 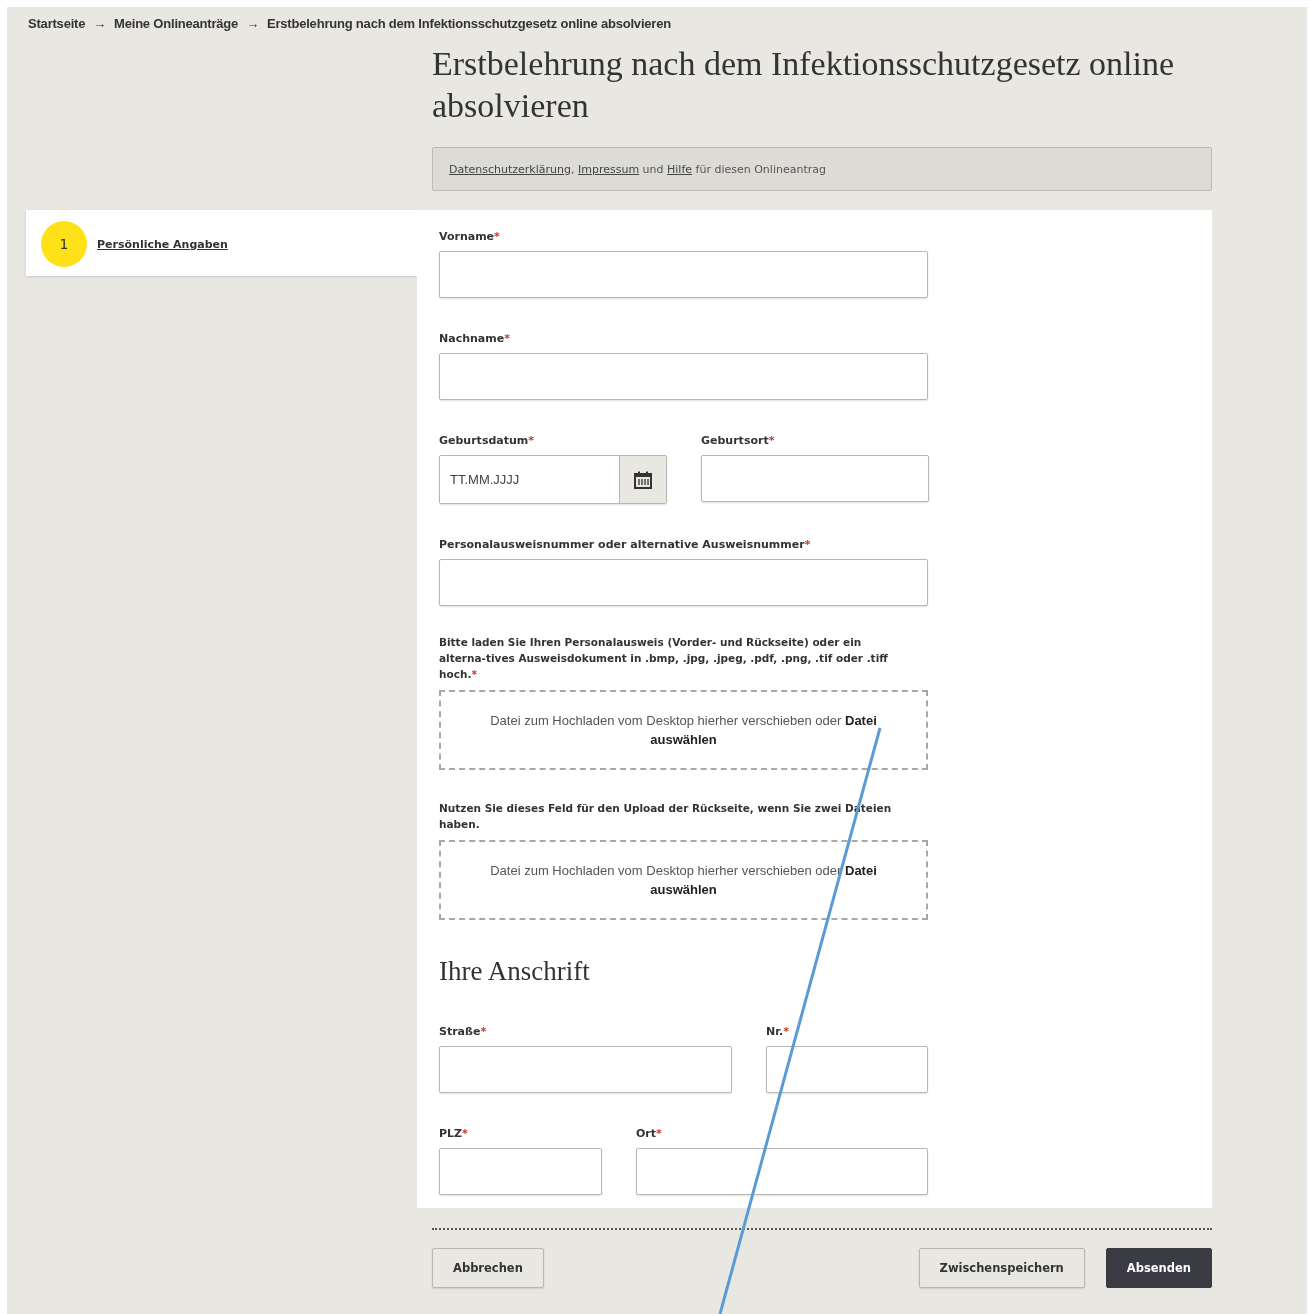 I want to click on info-link: Datenschutzerklärung, so click(x=510, y=169).